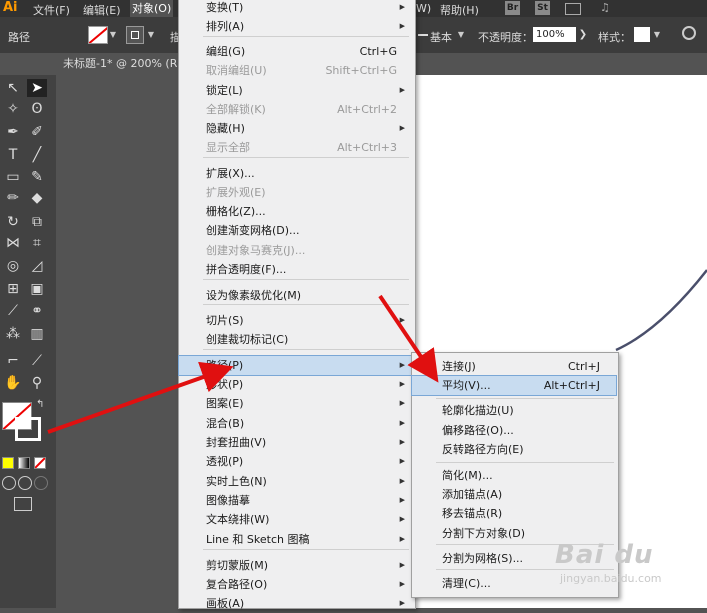 The width and height of the screenshot is (707, 613). Describe the element at coordinates (611, 578) in the screenshot. I see `watermark-url: jingyan.baidu.com` at that location.